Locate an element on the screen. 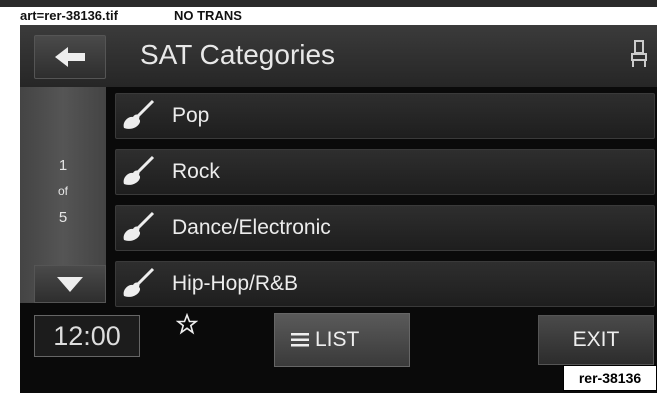 The image size is (657, 393). star-icon is located at coordinates (187, 324).